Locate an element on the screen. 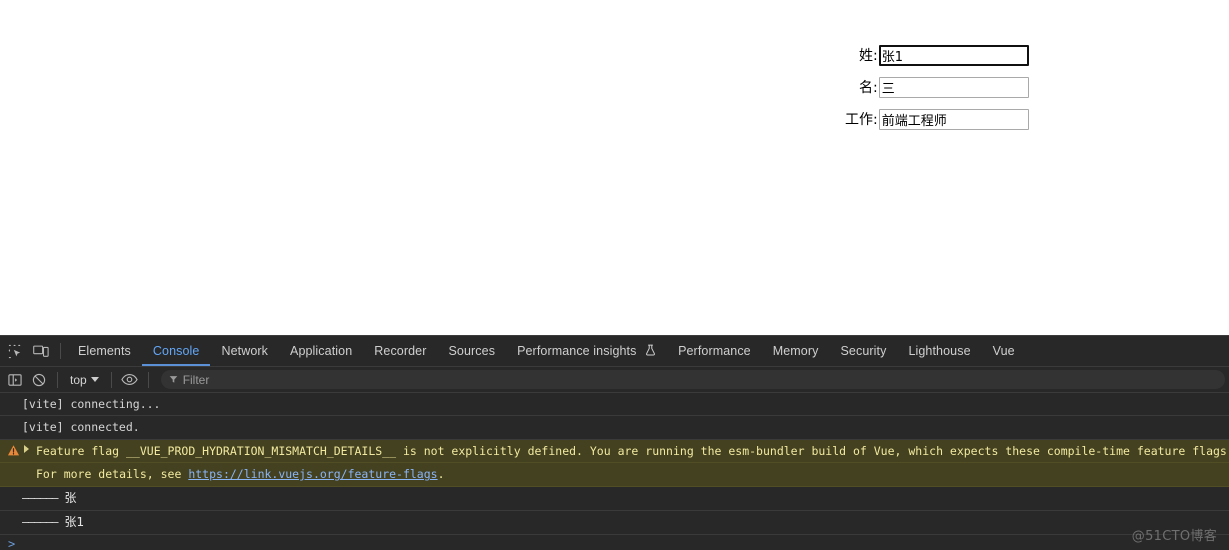  tab-performance-insights: Performance insights is located at coordinates (586, 351).